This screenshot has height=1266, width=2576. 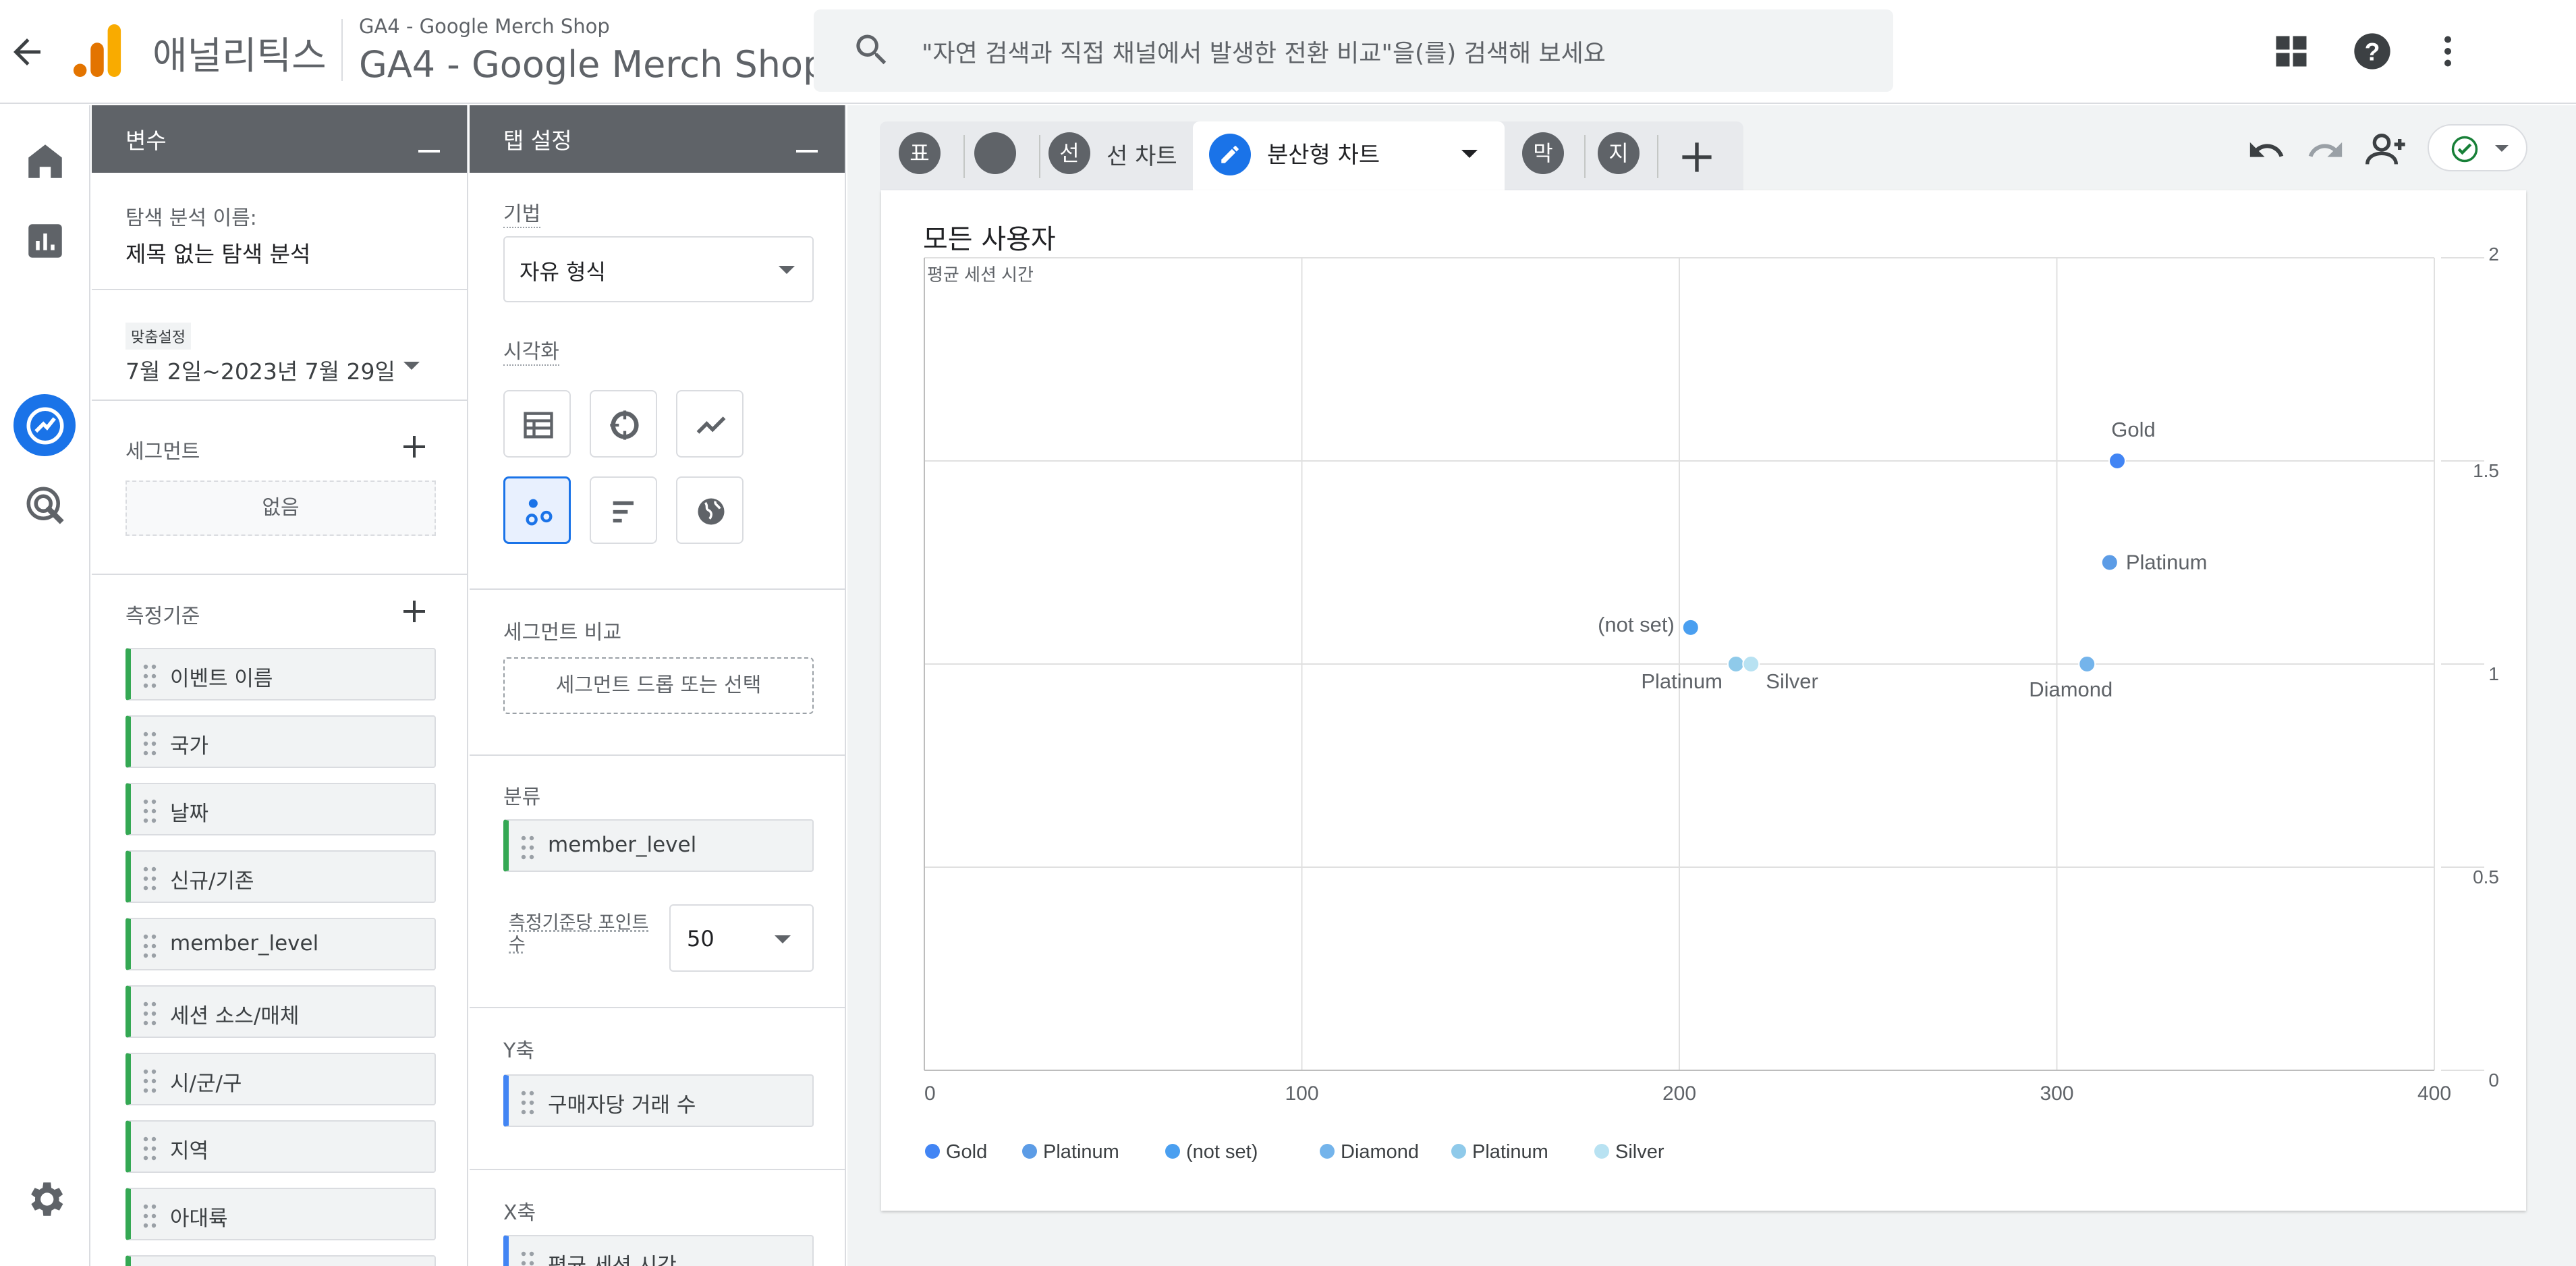 What do you see at coordinates (146, 141) in the screenshot?
I see `variables-panel-title: 변수` at bounding box center [146, 141].